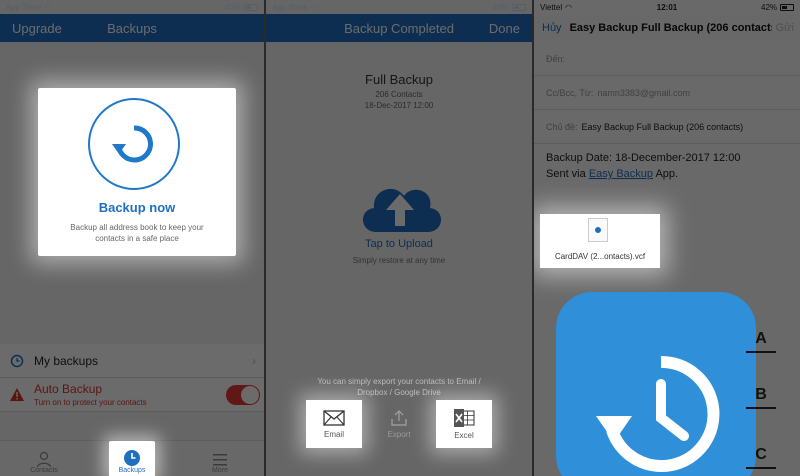 The width and height of the screenshot is (800, 476). Describe the element at coordinates (504, 28) in the screenshot. I see `done-button: Done` at that location.